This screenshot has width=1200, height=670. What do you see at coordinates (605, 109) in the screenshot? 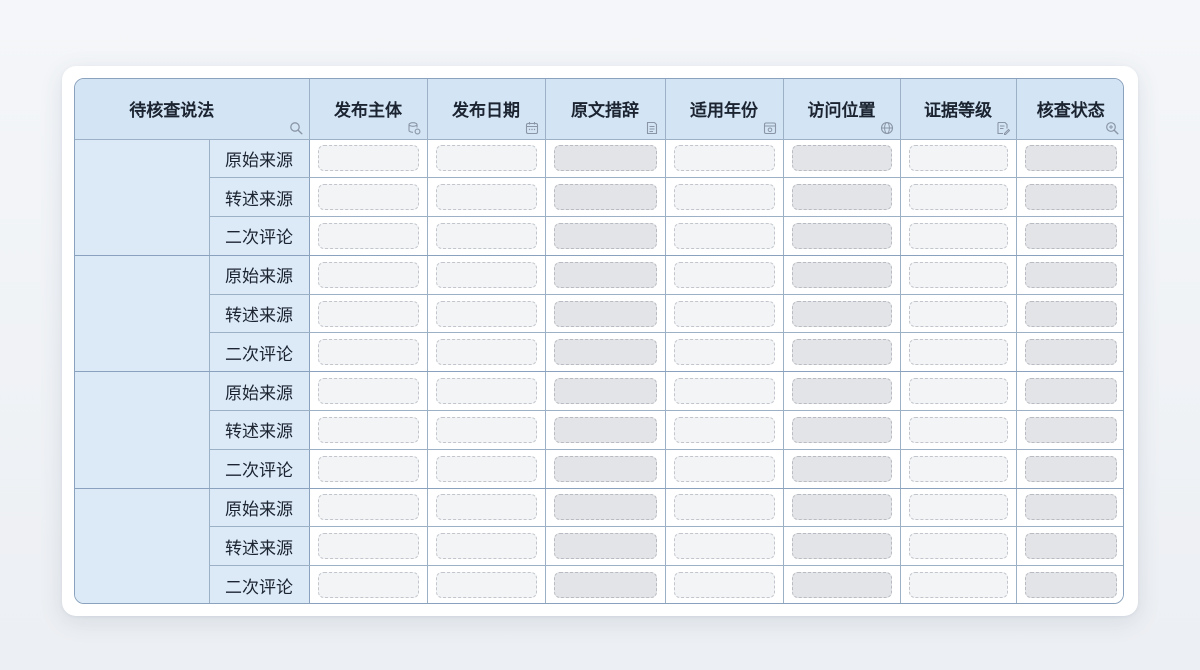
I see `column-header-3: 原文措辞` at bounding box center [605, 109].